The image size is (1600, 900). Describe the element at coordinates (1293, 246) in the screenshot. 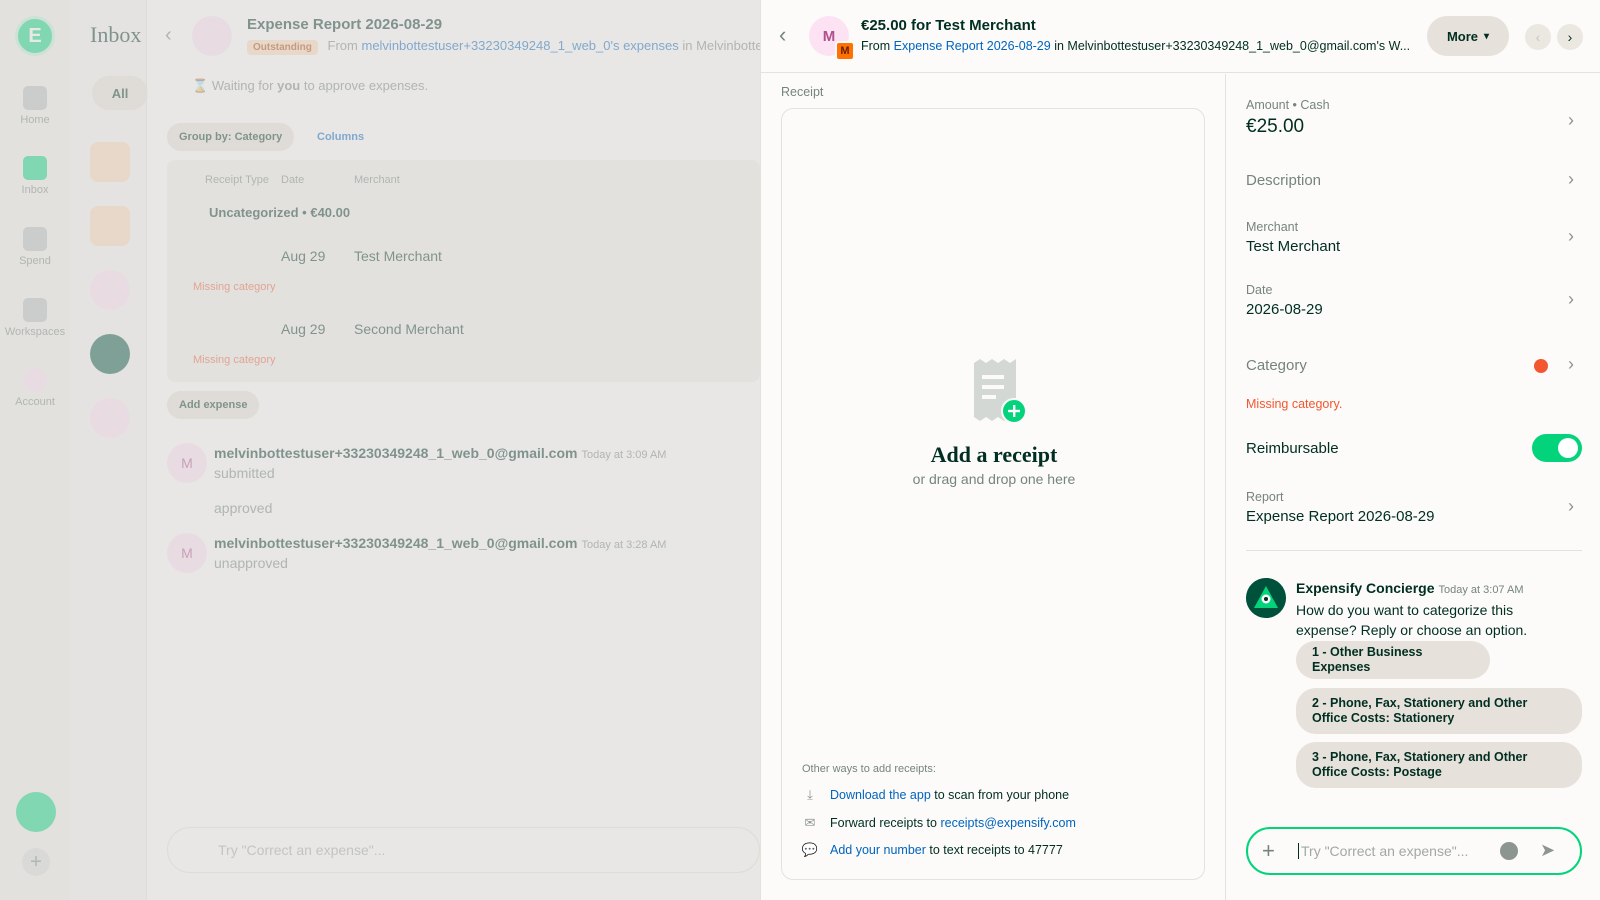

I see `merchant-value: Test Merchant` at that location.